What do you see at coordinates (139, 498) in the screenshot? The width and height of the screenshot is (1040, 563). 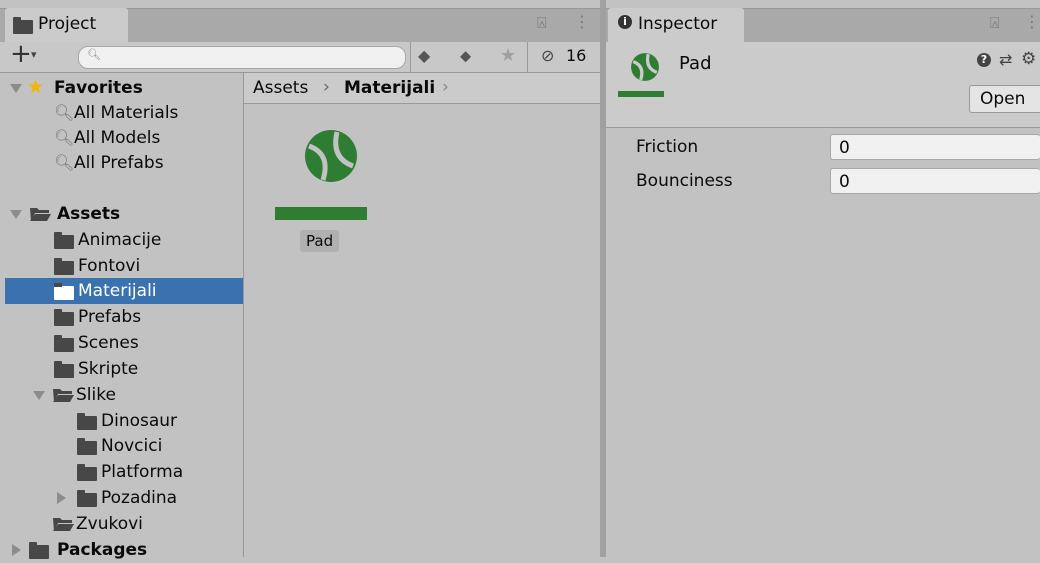 I see `tree-item-label: Pozadina` at bounding box center [139, 498].